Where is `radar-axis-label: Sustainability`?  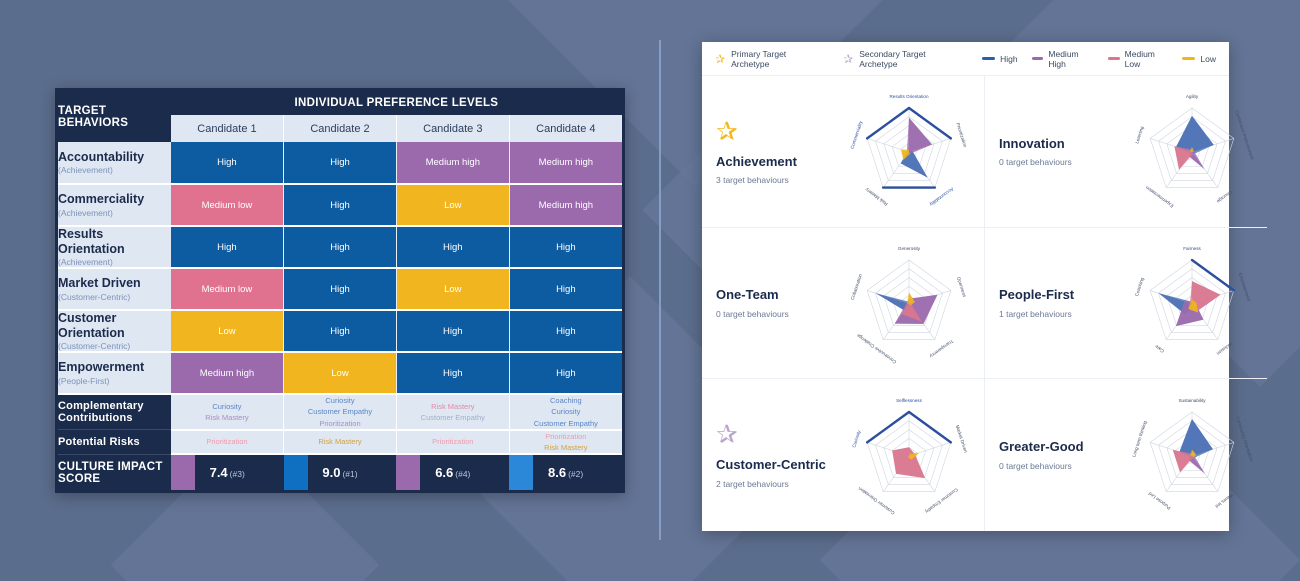 radar-axis-label: Sustainability is located at coordinates (1192, 400).